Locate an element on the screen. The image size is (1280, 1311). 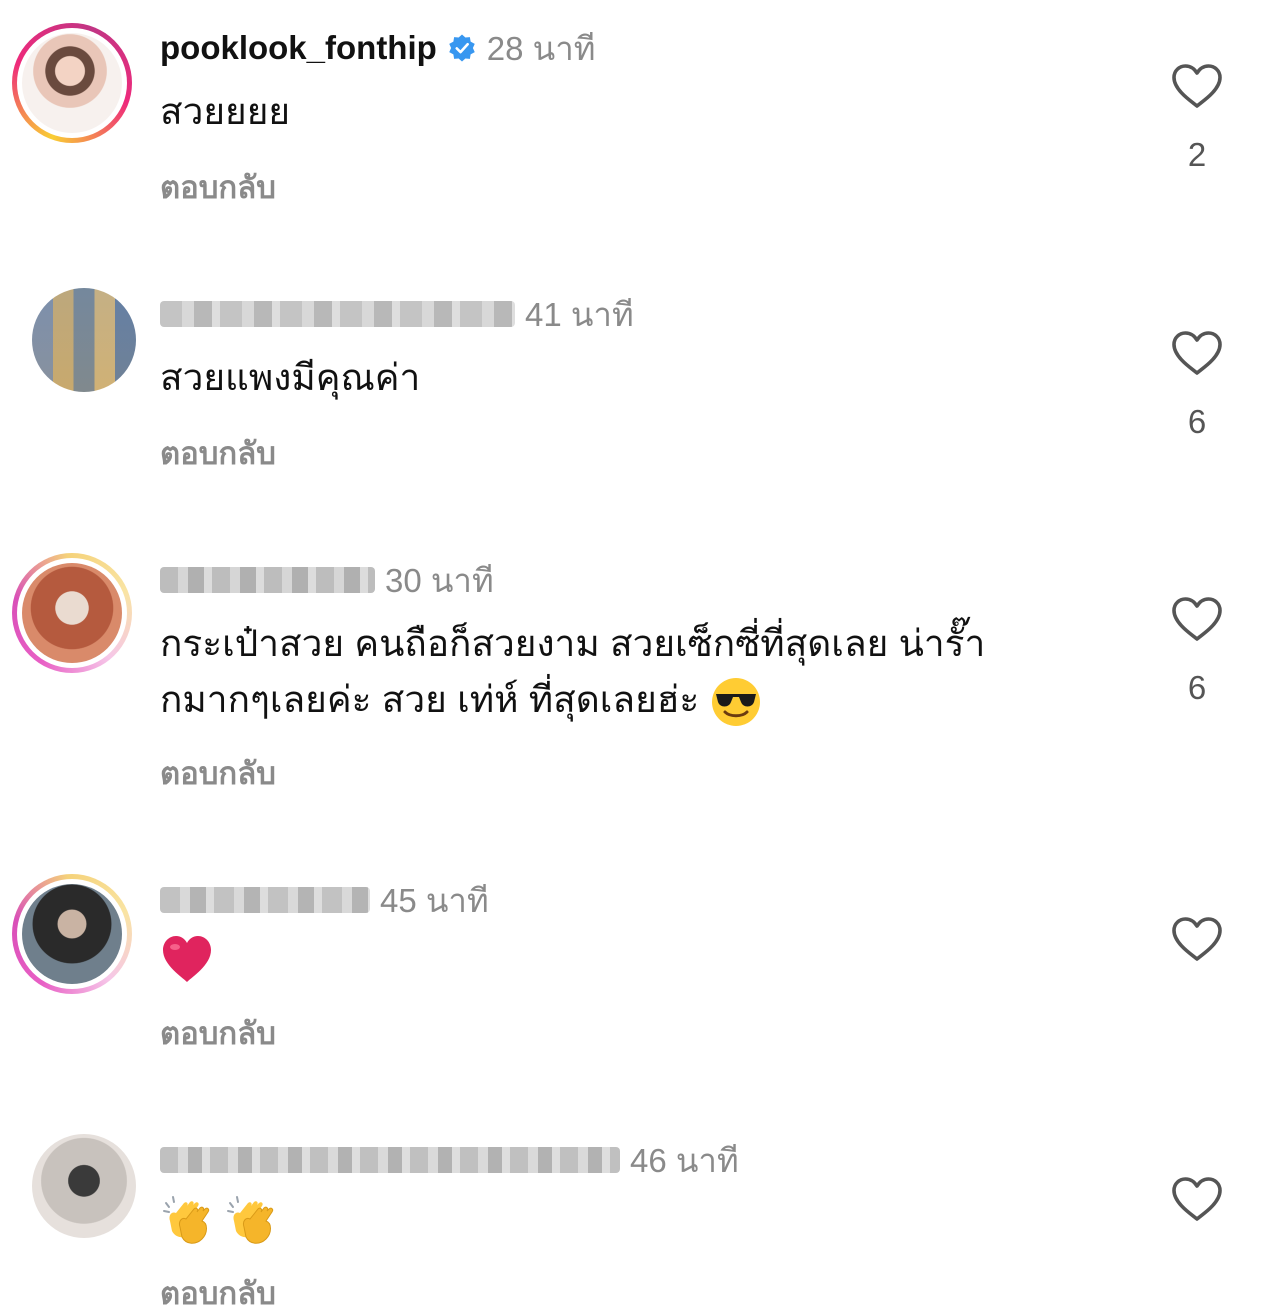
comment-time: 28 นาที is located at coordinates (541, 48).